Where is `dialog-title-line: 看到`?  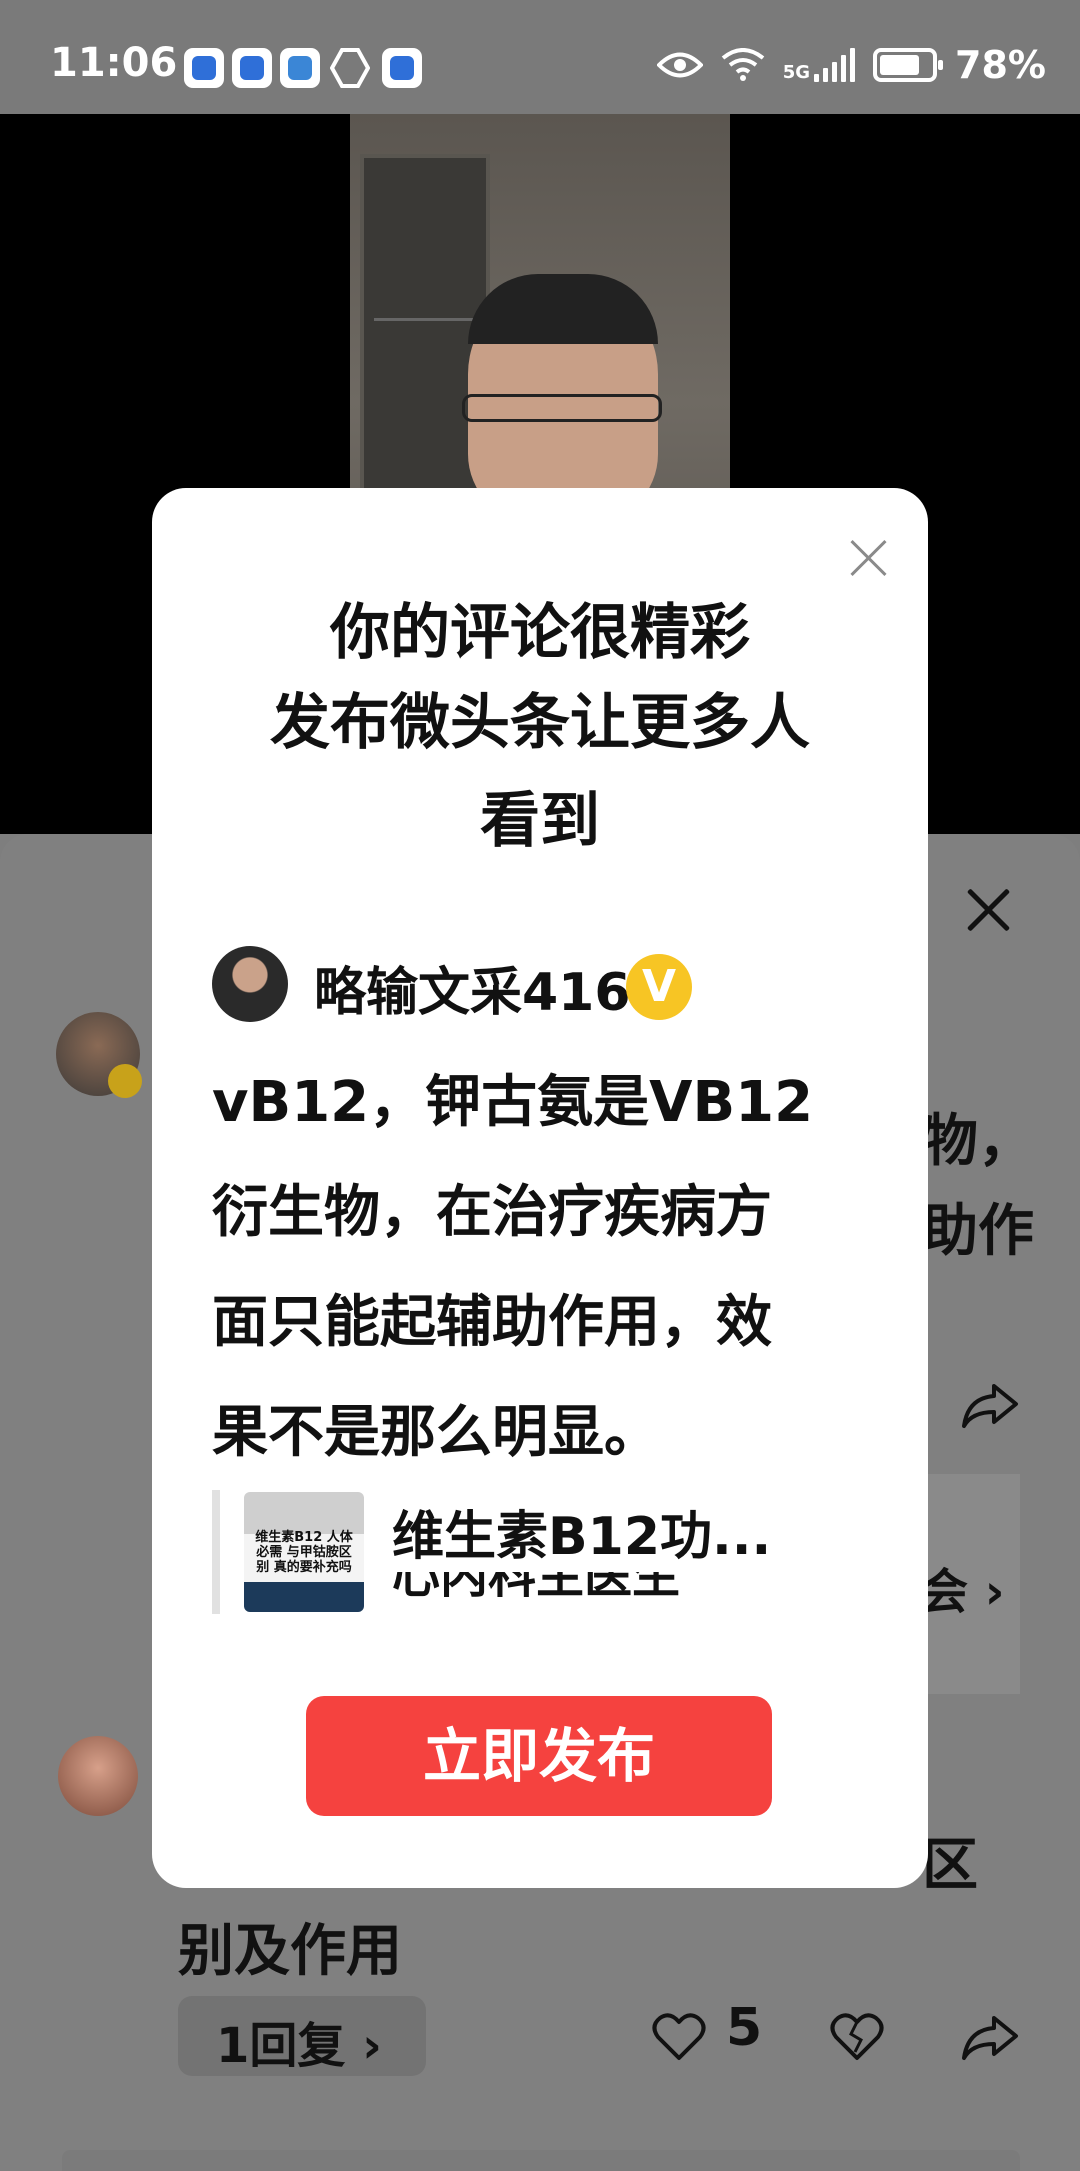
dialog-title-line: 看到 is located at coordinates (540, 821).